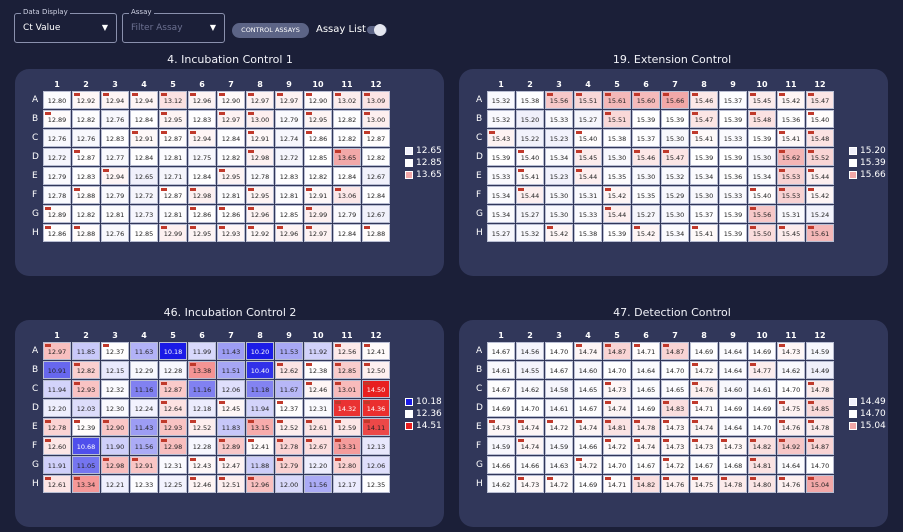 The height and width of the screenshot is (532, 903). What do you see at coordinates (820, 100) in the screenshot?
I see `well-cell: 15.47` at bounding box center [820, 100].